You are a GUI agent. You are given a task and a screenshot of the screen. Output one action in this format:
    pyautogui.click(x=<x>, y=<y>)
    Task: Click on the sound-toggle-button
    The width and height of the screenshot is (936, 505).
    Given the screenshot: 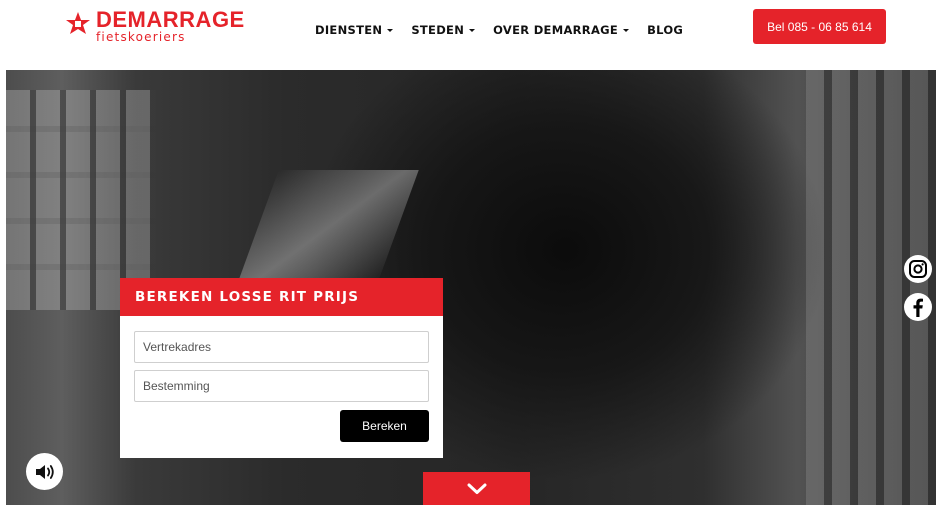 What is the action you would take?
    pyautogui.click(x=44, y=471)
    